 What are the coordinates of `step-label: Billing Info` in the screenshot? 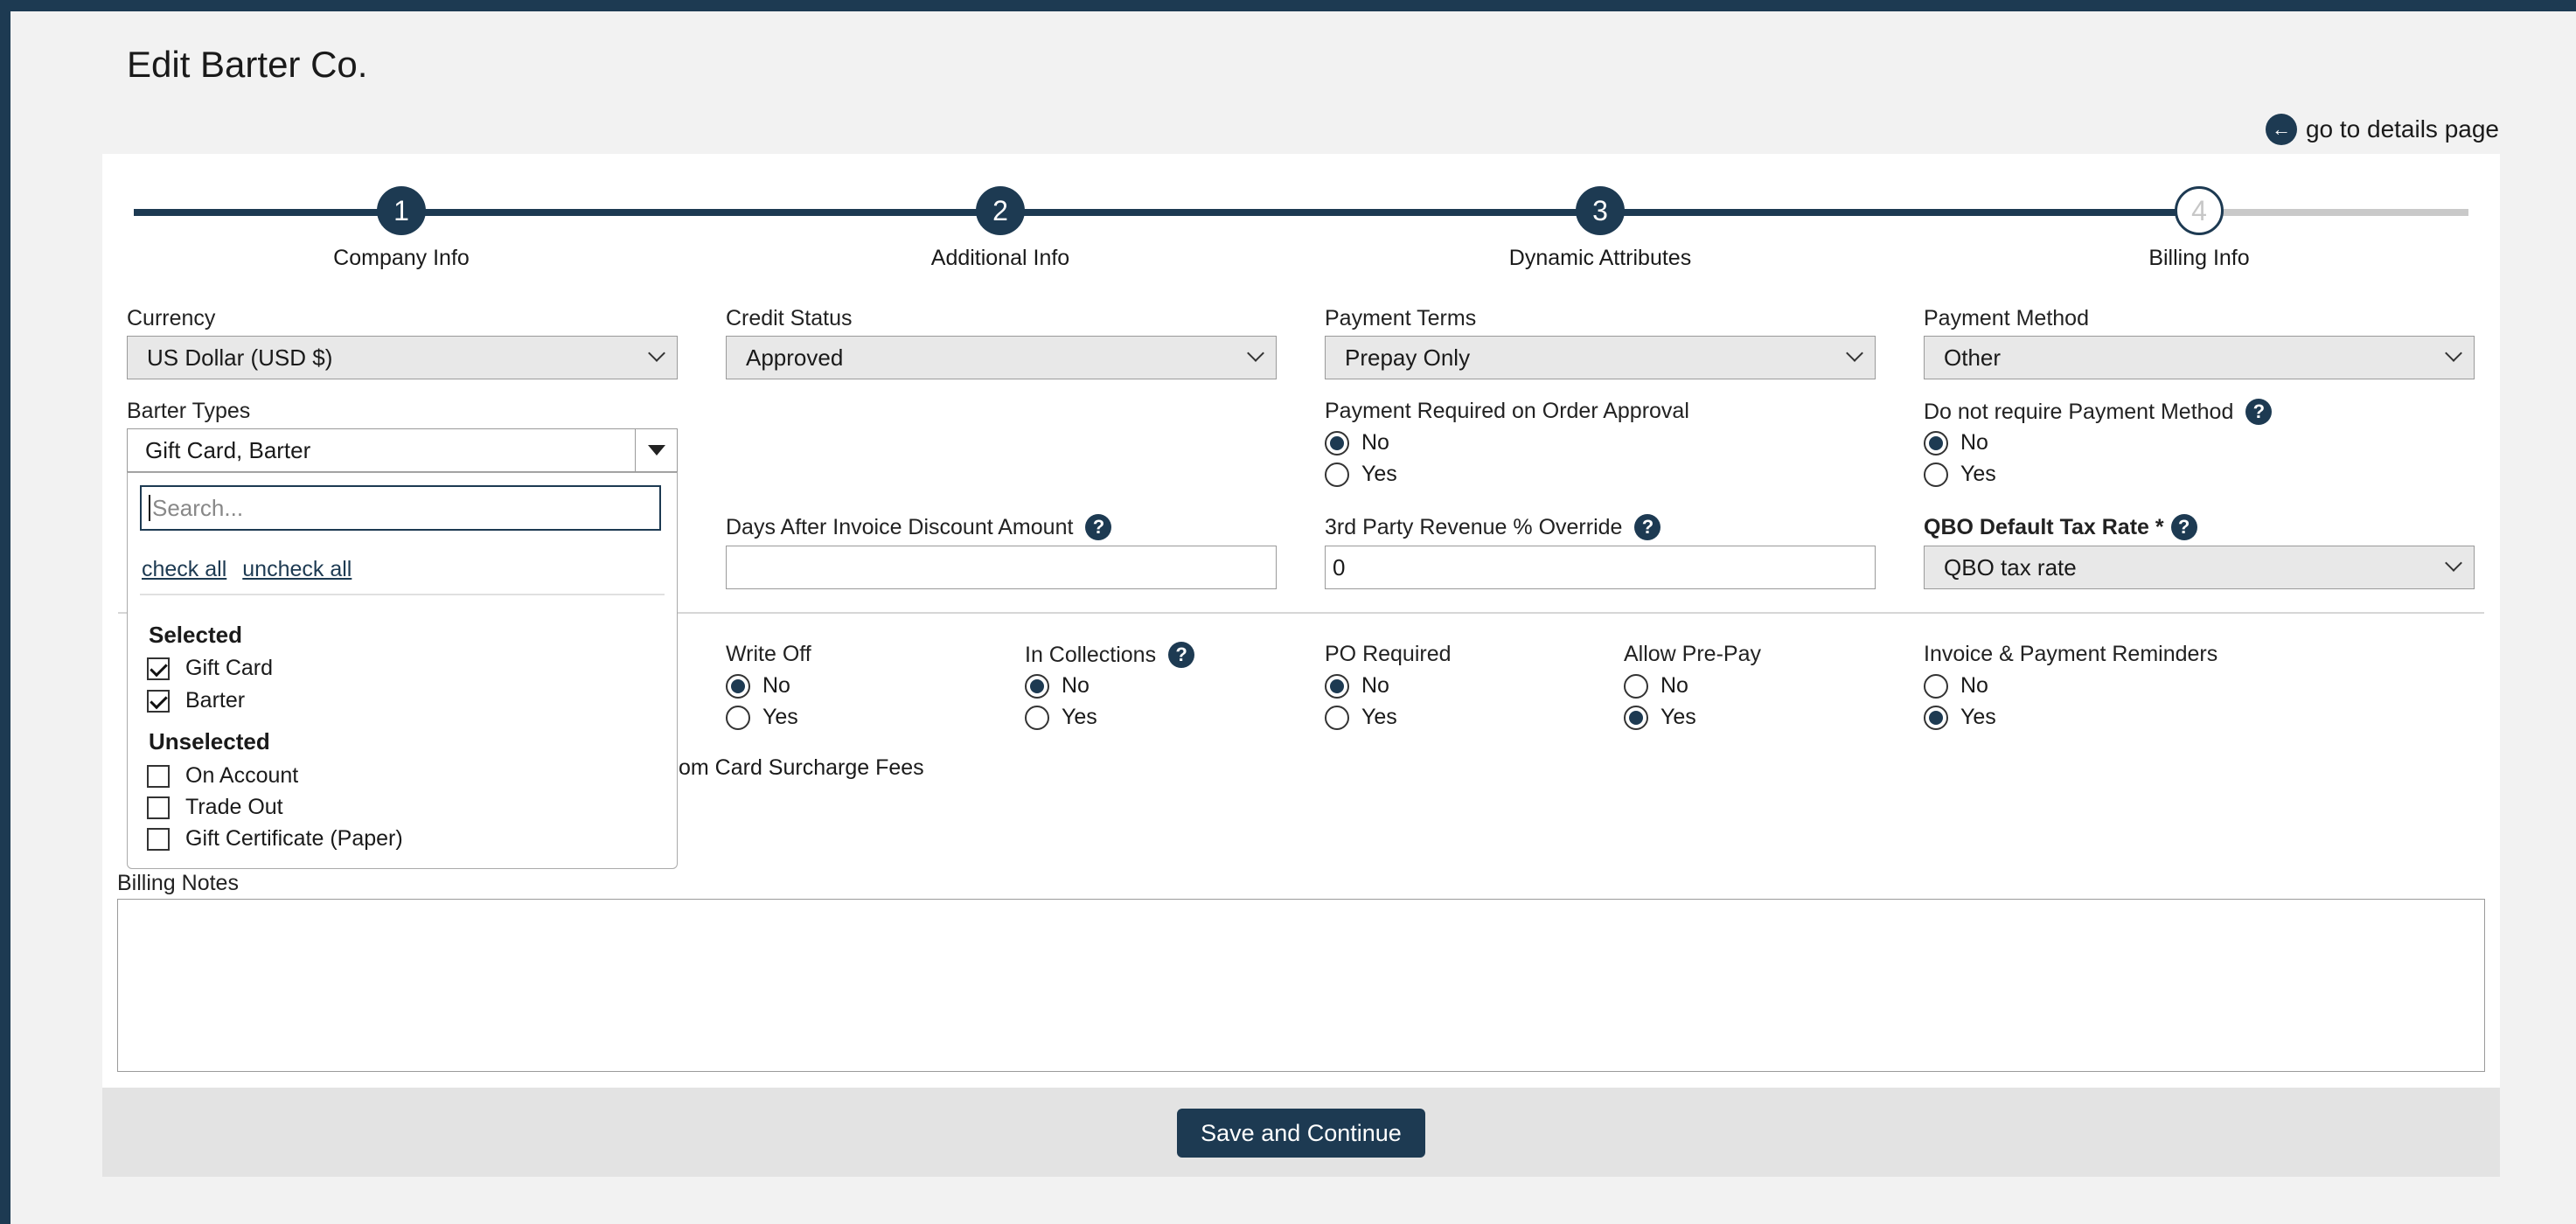 It's located at (2199, 258).